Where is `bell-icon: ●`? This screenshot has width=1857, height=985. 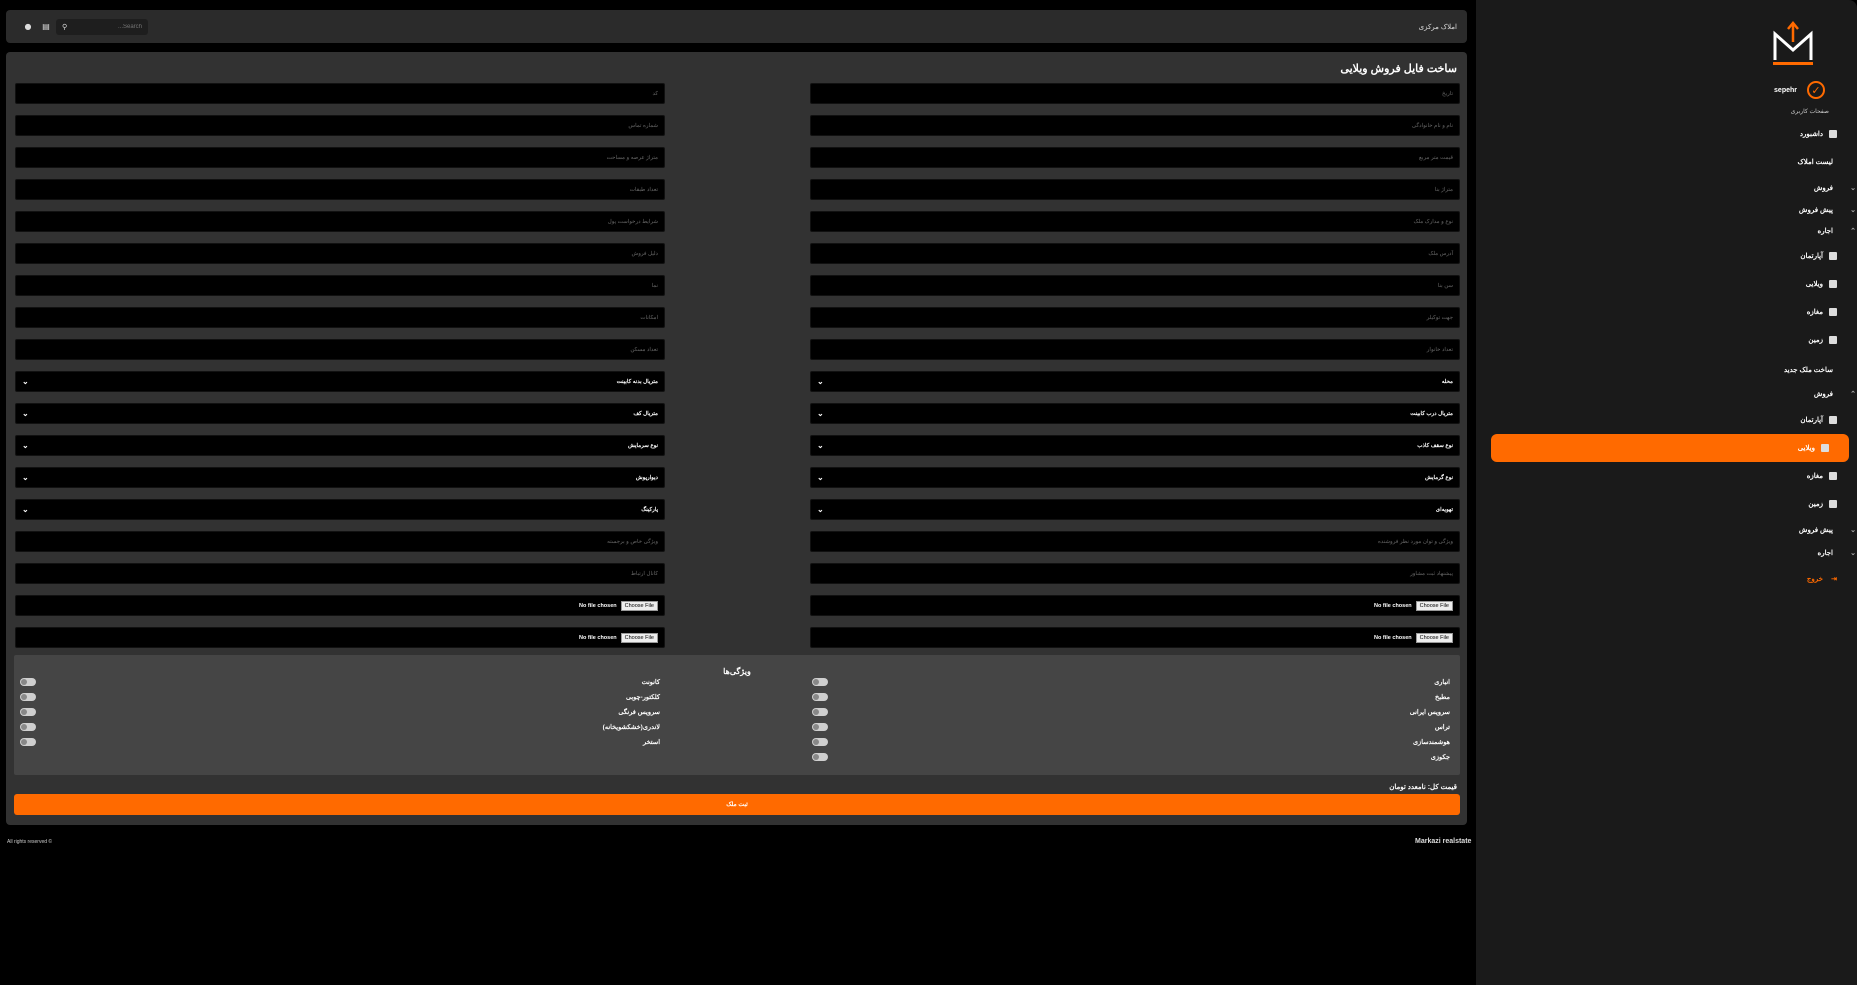 bell-icon: ● is located at coordinates (28, 27).